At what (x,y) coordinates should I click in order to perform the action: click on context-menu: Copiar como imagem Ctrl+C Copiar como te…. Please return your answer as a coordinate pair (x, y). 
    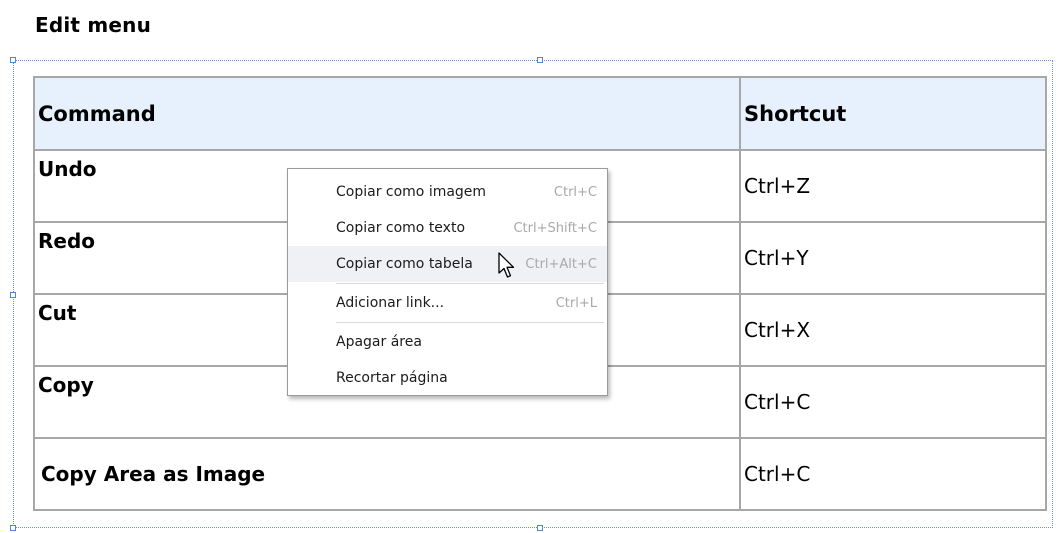
    Looking at the image, I should click on (447, 282).